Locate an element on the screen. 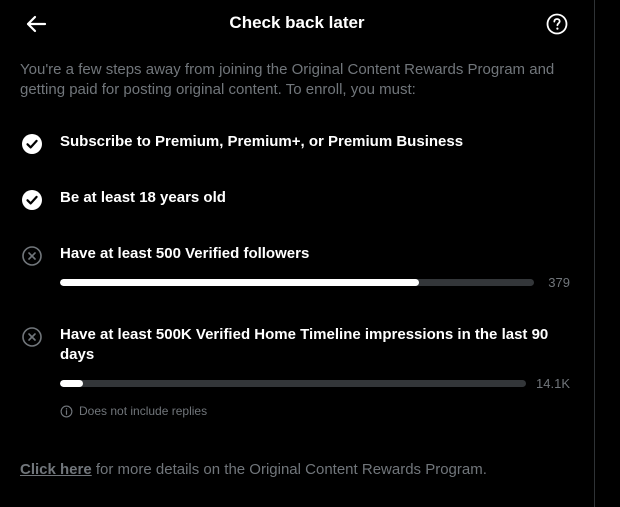  followers-count: 379 is located at coordinates (559, 282).